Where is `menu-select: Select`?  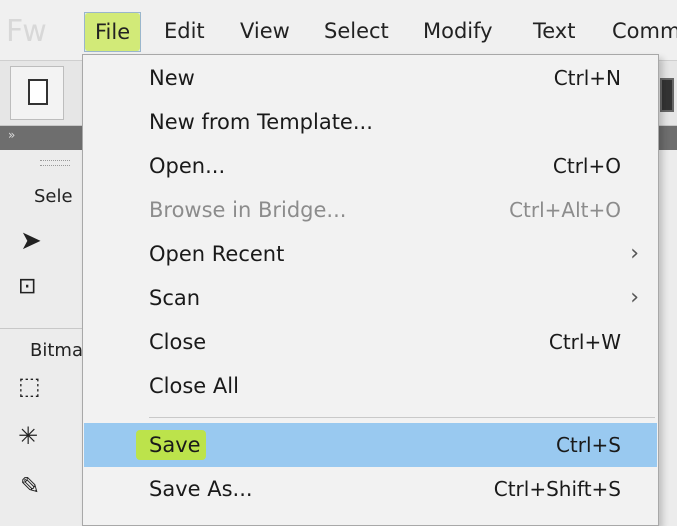 menu-select: Select is located at coordinates (356, 31).